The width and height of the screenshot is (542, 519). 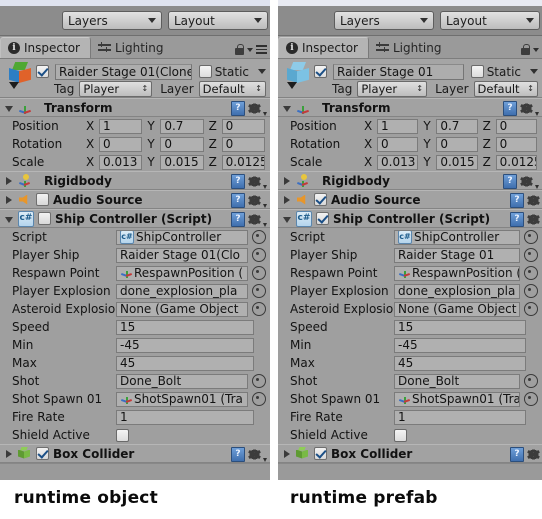 What do you see at coordinates (457, 255) in the screenshot?
I see `player-ship-field: Raider Stage 01` at bounding box center [457, 255].